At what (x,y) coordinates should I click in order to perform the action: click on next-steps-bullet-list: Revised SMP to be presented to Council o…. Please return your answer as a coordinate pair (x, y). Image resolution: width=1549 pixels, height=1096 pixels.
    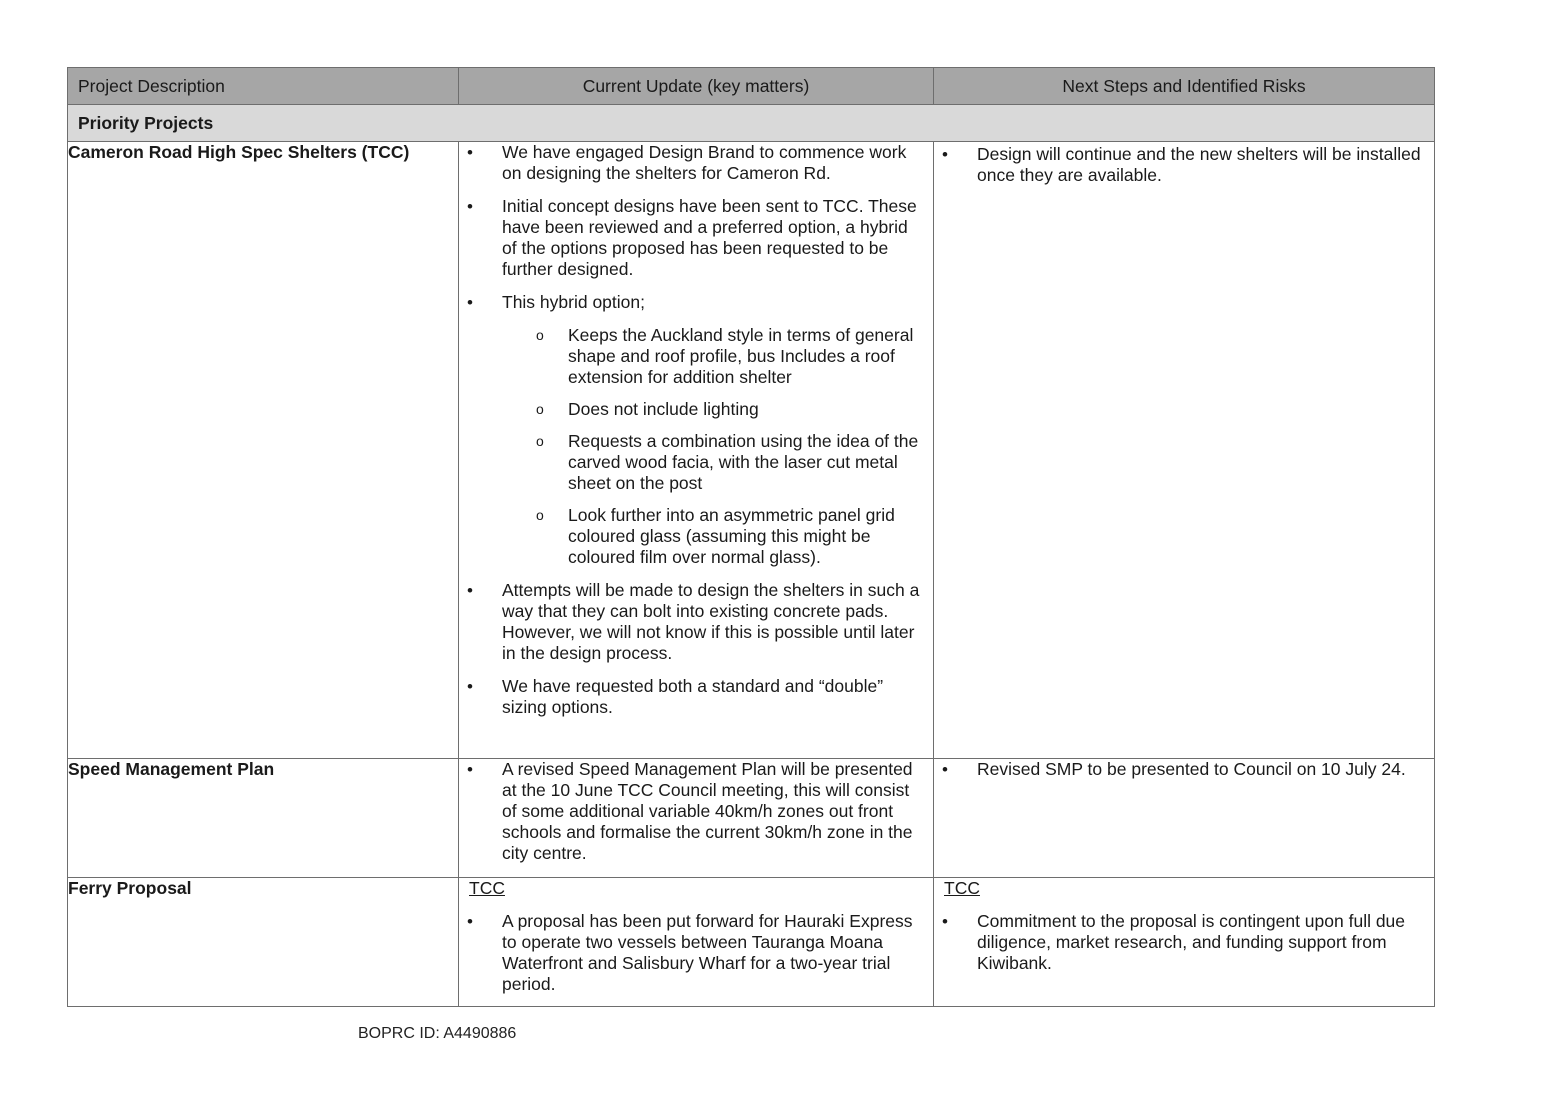
    Looking at the image, I should click on (1184, 769).